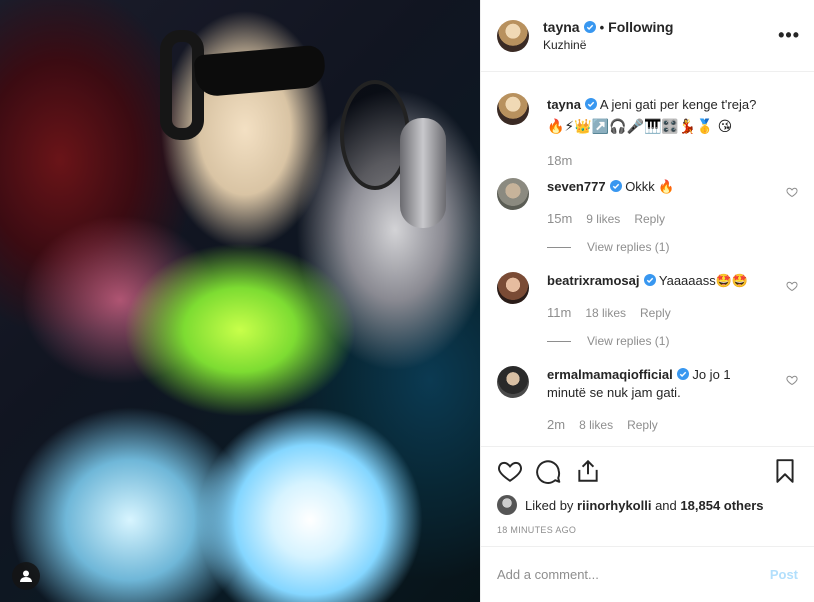 Image resolution: width=814 pixels, height=602 pixels. Describe the element at coordinates (660, 35) in the screenshot. I see `header-text: tayna • Following Kuzhinë` at that location.